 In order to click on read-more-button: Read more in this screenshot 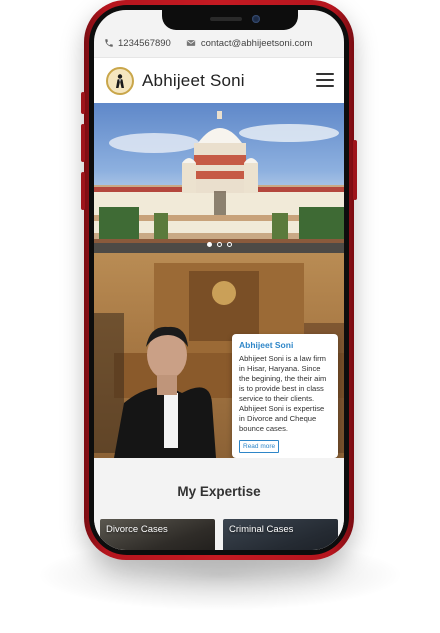, I will do `click(259, 446)`.